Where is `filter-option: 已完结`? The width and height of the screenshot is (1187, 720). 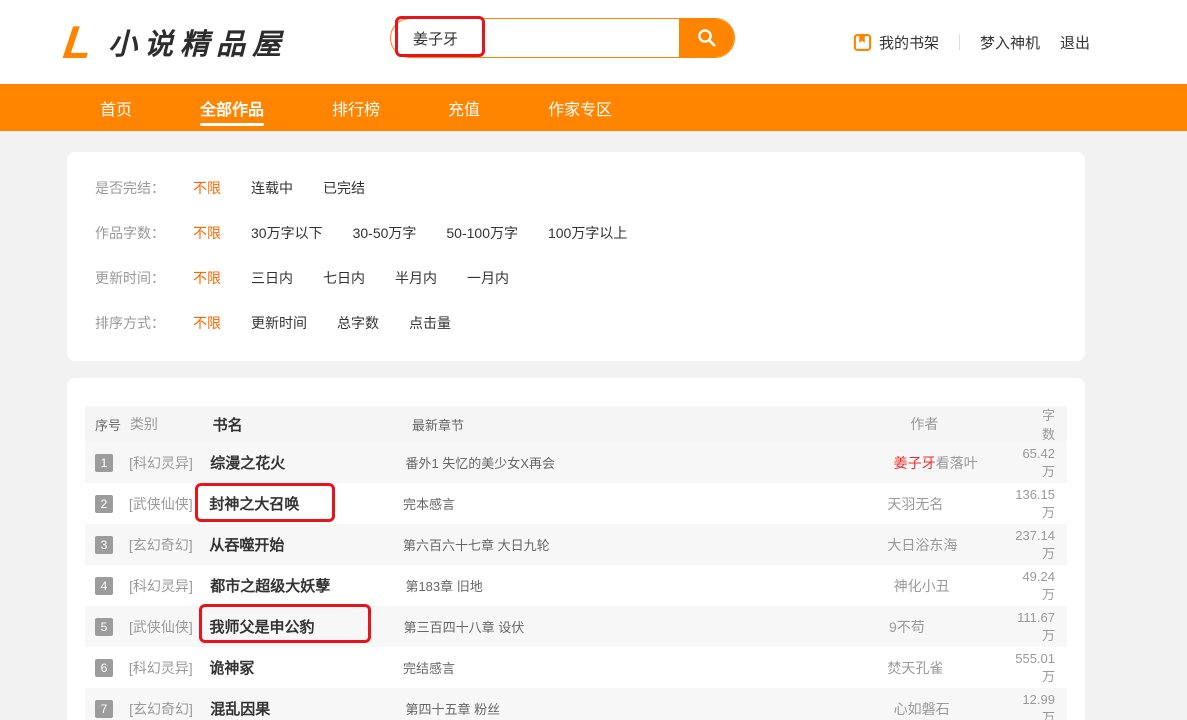
filter-option: 已完结 is located at coordinates (344, 188).